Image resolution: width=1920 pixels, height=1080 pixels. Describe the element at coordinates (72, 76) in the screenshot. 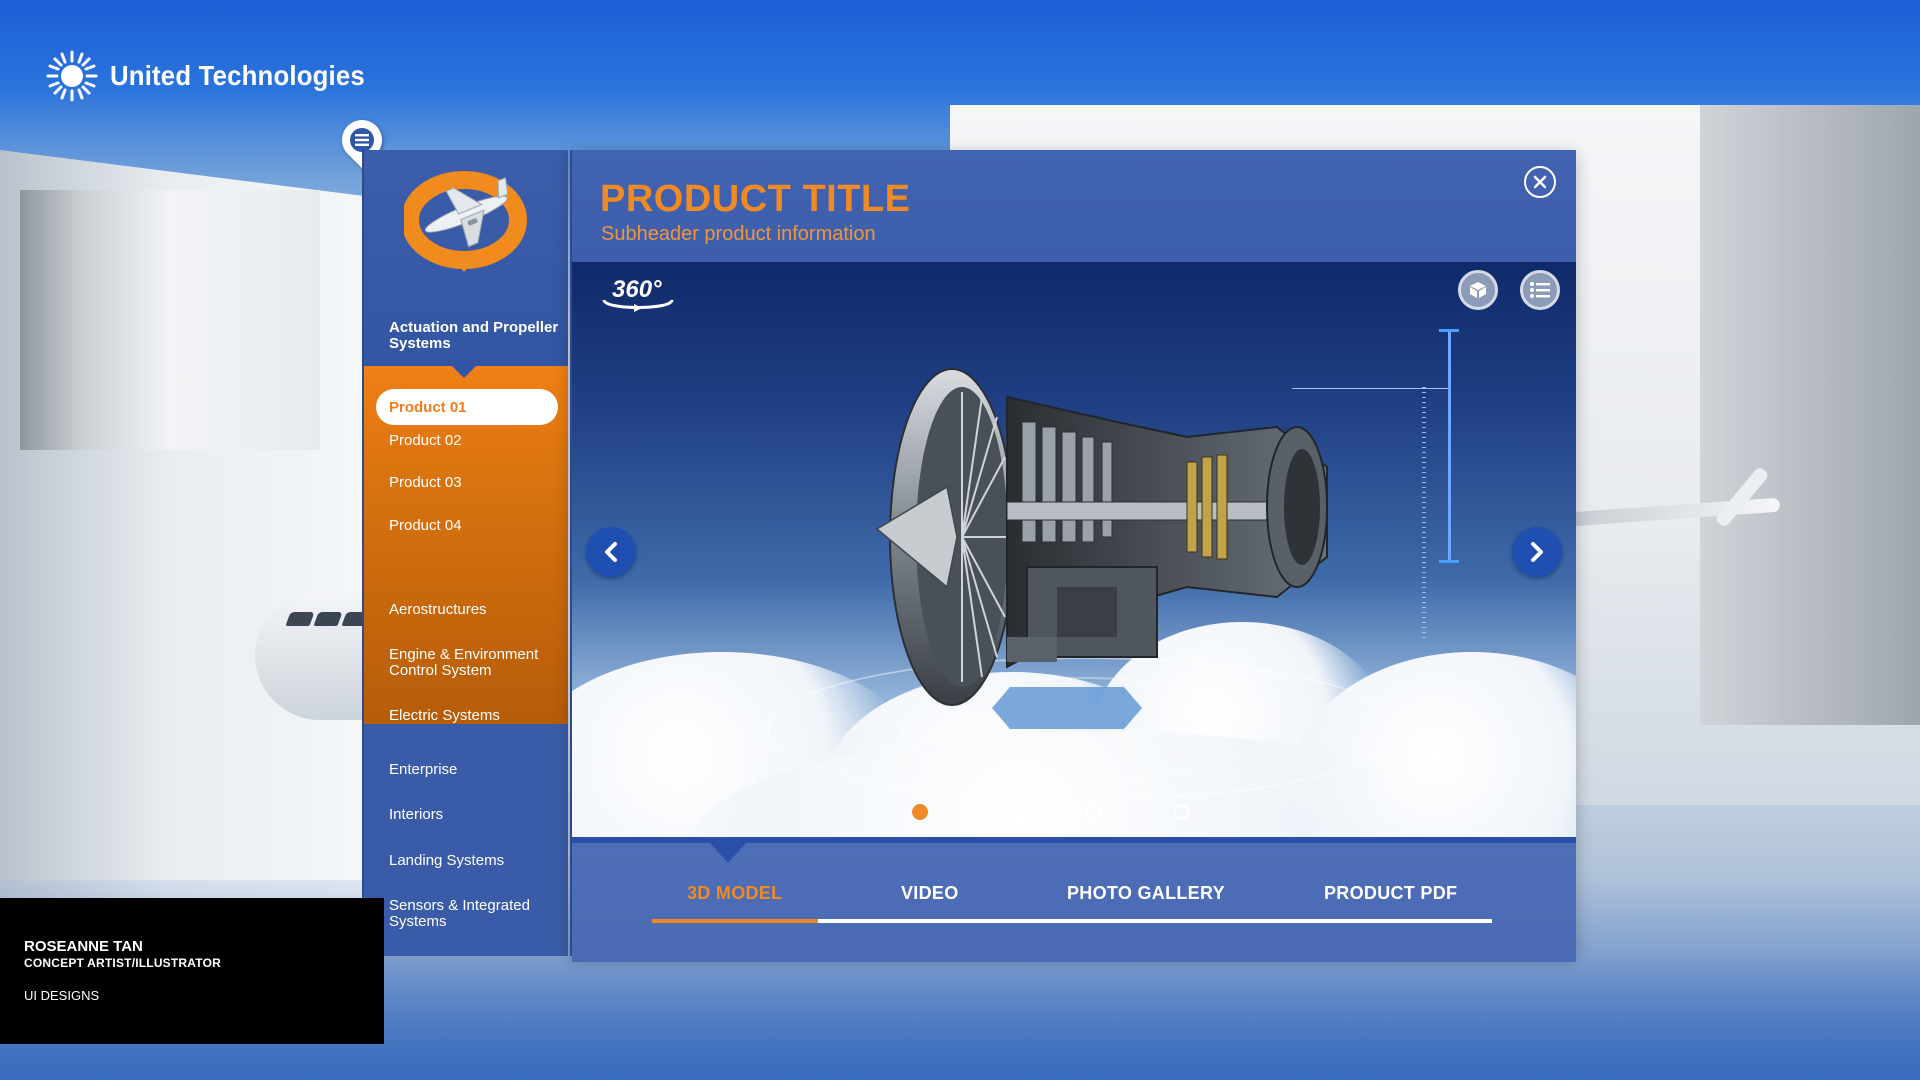

I see `sunburst-logo-icon` at that location.